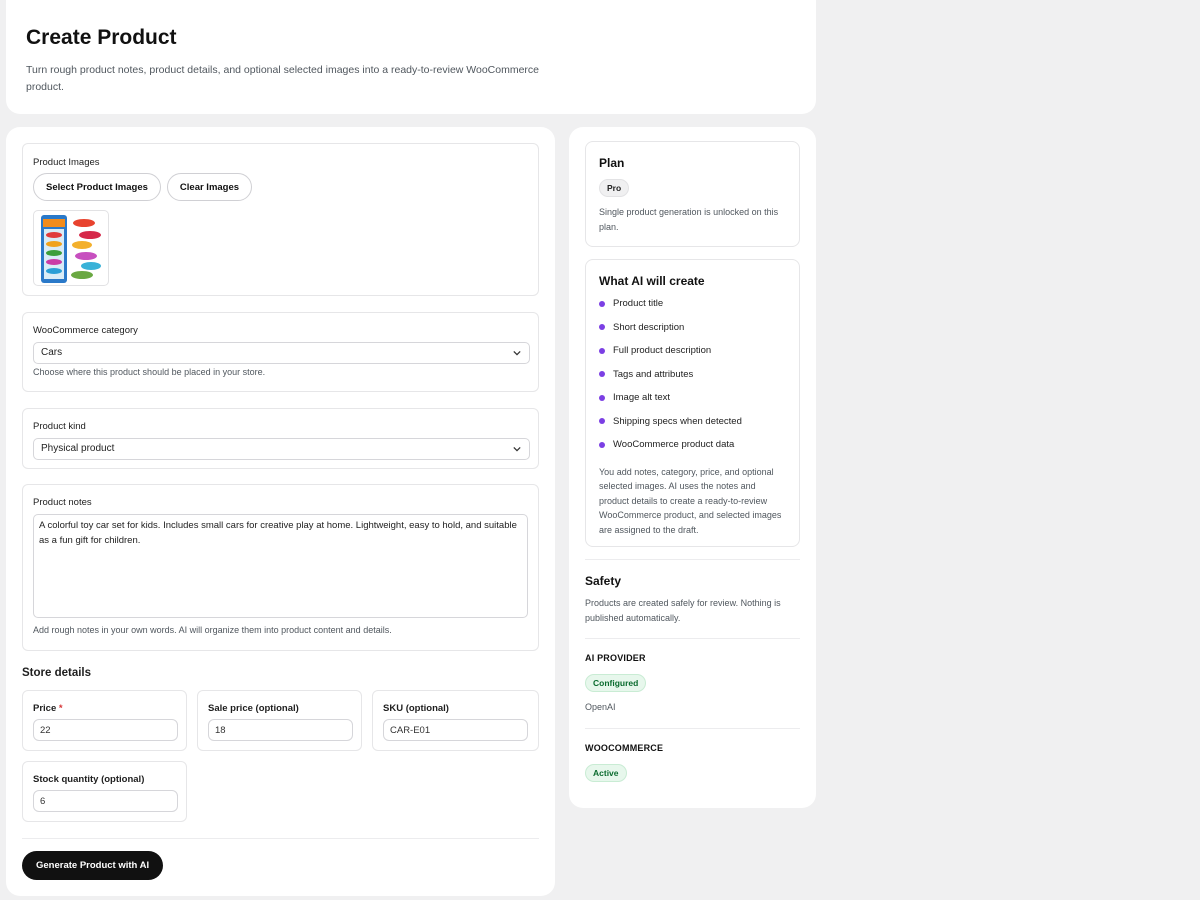 Image resolution: width=1200 pixels, height=900 pixels. I want to click on product-kind-select-value: Physical product, so click(78, 448).